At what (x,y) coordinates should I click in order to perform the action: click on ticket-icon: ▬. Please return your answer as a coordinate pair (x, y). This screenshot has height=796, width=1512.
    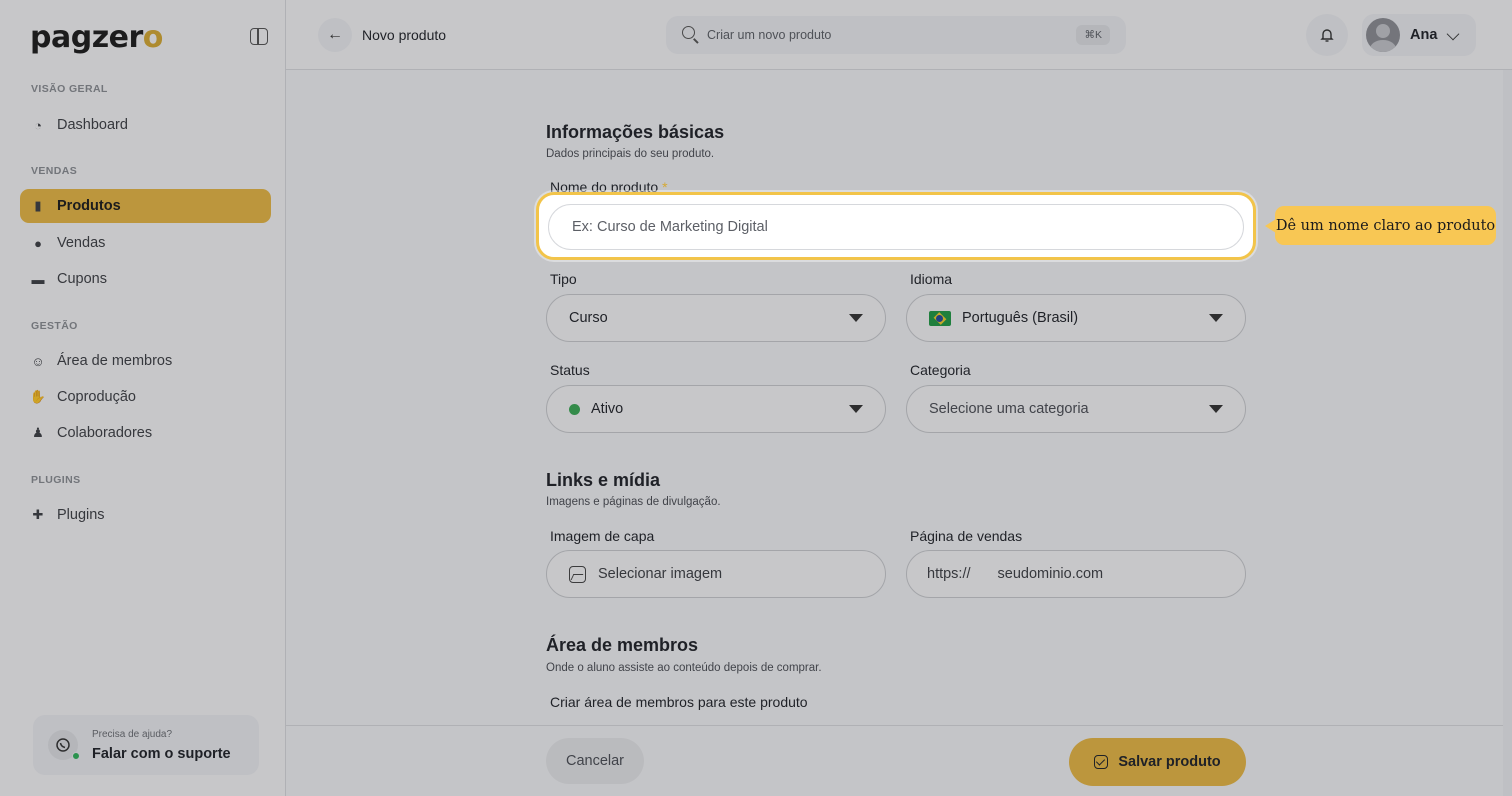
    Looking at the image, I should click on (38, 279).